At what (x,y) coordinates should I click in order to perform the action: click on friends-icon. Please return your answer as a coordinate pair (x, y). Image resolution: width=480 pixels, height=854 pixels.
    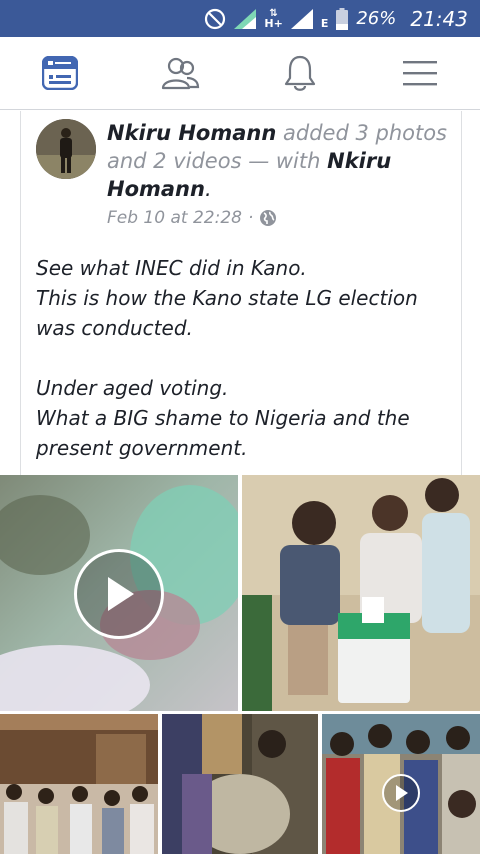
    Looking at the image, I should click on (180, 73).